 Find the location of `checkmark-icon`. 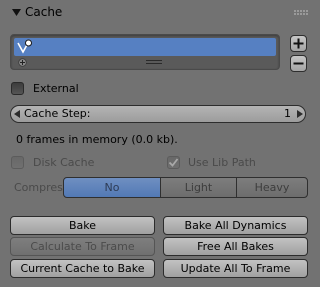

checkmark-icon is located at coordinates (173, 162).